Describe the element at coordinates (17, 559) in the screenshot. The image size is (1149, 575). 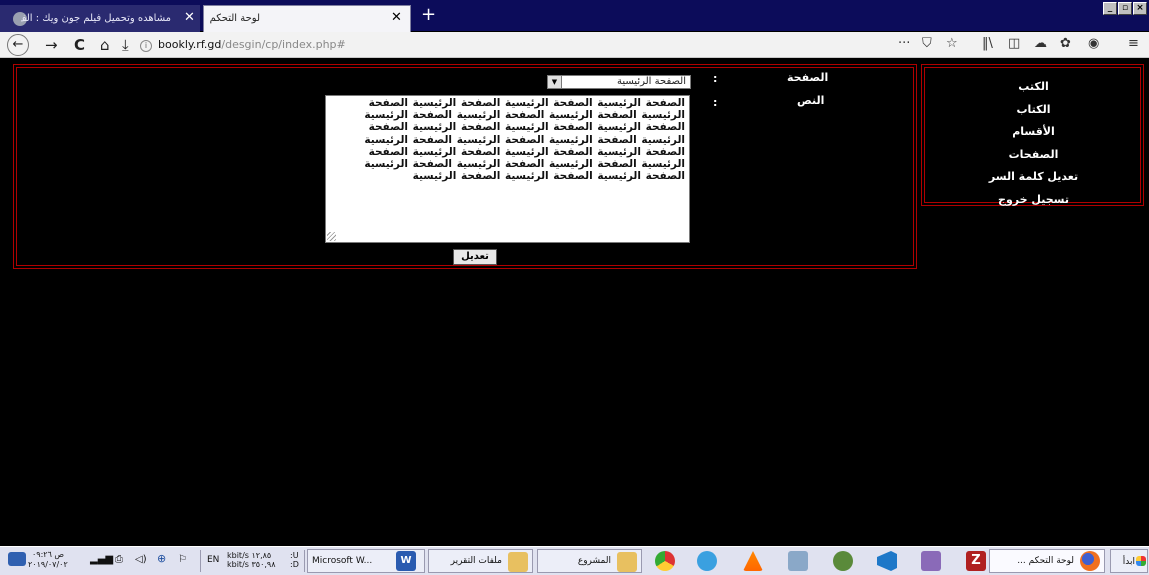
I see `show-desktop-icon` at that location.